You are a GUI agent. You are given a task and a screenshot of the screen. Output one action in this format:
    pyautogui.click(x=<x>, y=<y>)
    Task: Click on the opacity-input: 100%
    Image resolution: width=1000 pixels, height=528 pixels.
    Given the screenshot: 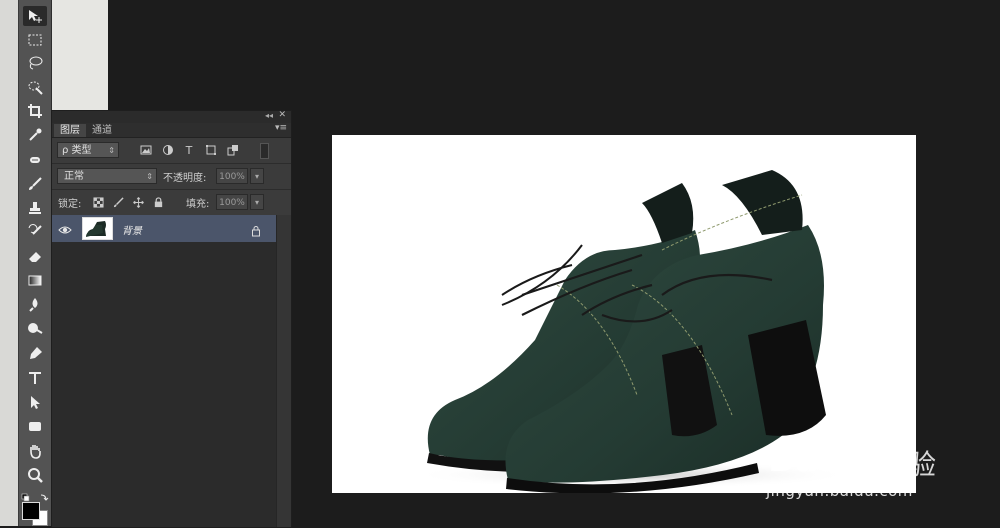 What is the action you would take?
    pyautogui.click(x=232, y=176)
    